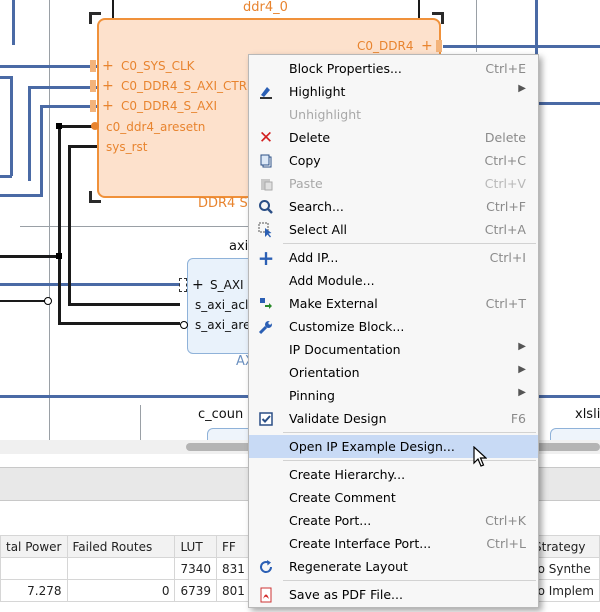  Describe the element at coordinates (587, 414) in the screenshot. I see `xlslice-label: xlsli` at that location.